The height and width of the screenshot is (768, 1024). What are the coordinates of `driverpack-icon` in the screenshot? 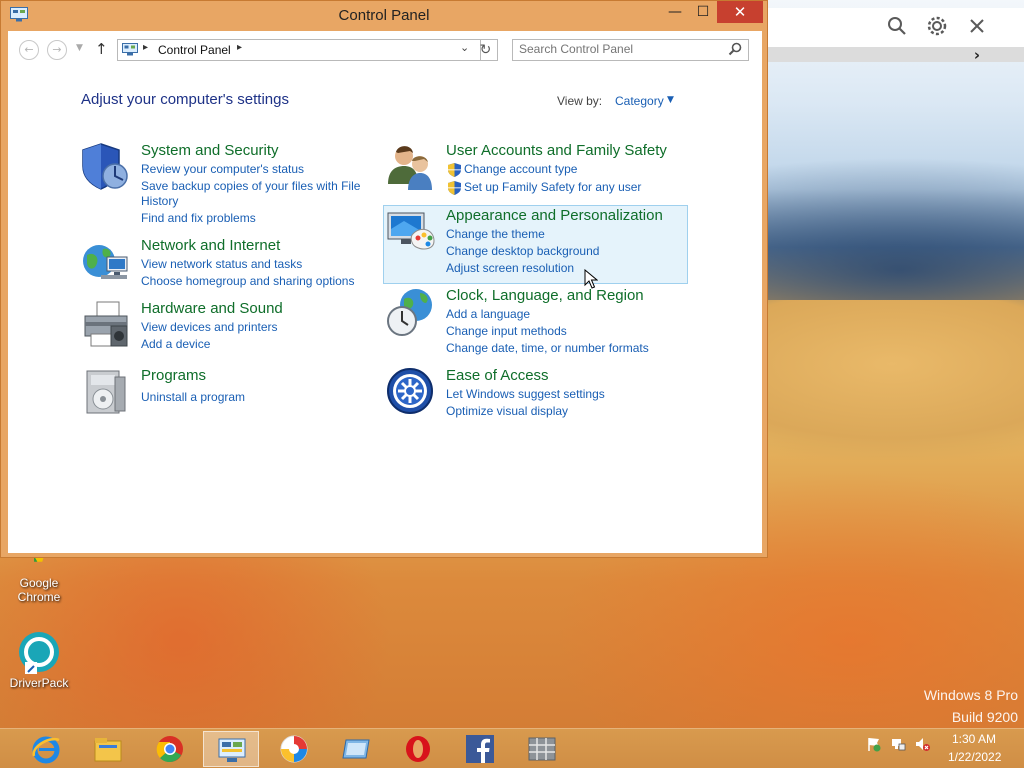 It's located at (39, 653).